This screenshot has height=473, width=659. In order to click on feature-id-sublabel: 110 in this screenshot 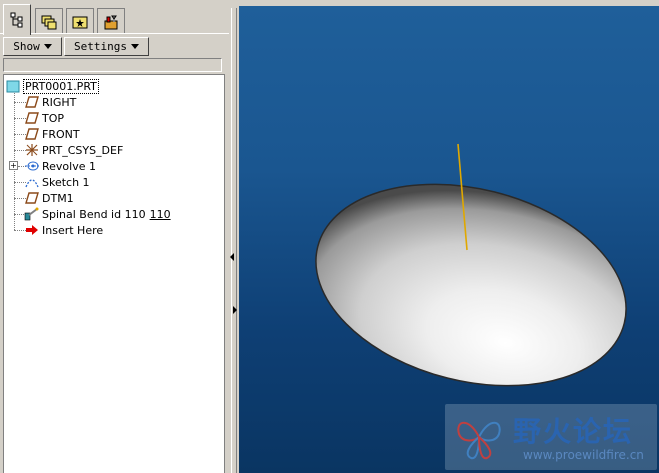, I will do `click(160, 214)`.